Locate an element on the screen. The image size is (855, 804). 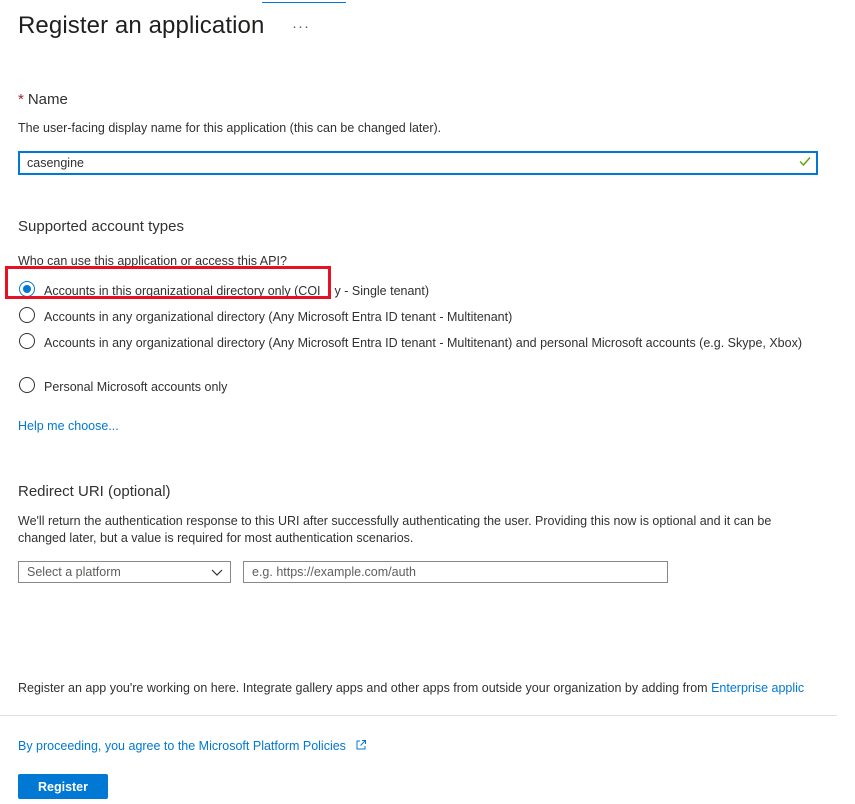
checkmark-icon is located at coordinates (805, 162).